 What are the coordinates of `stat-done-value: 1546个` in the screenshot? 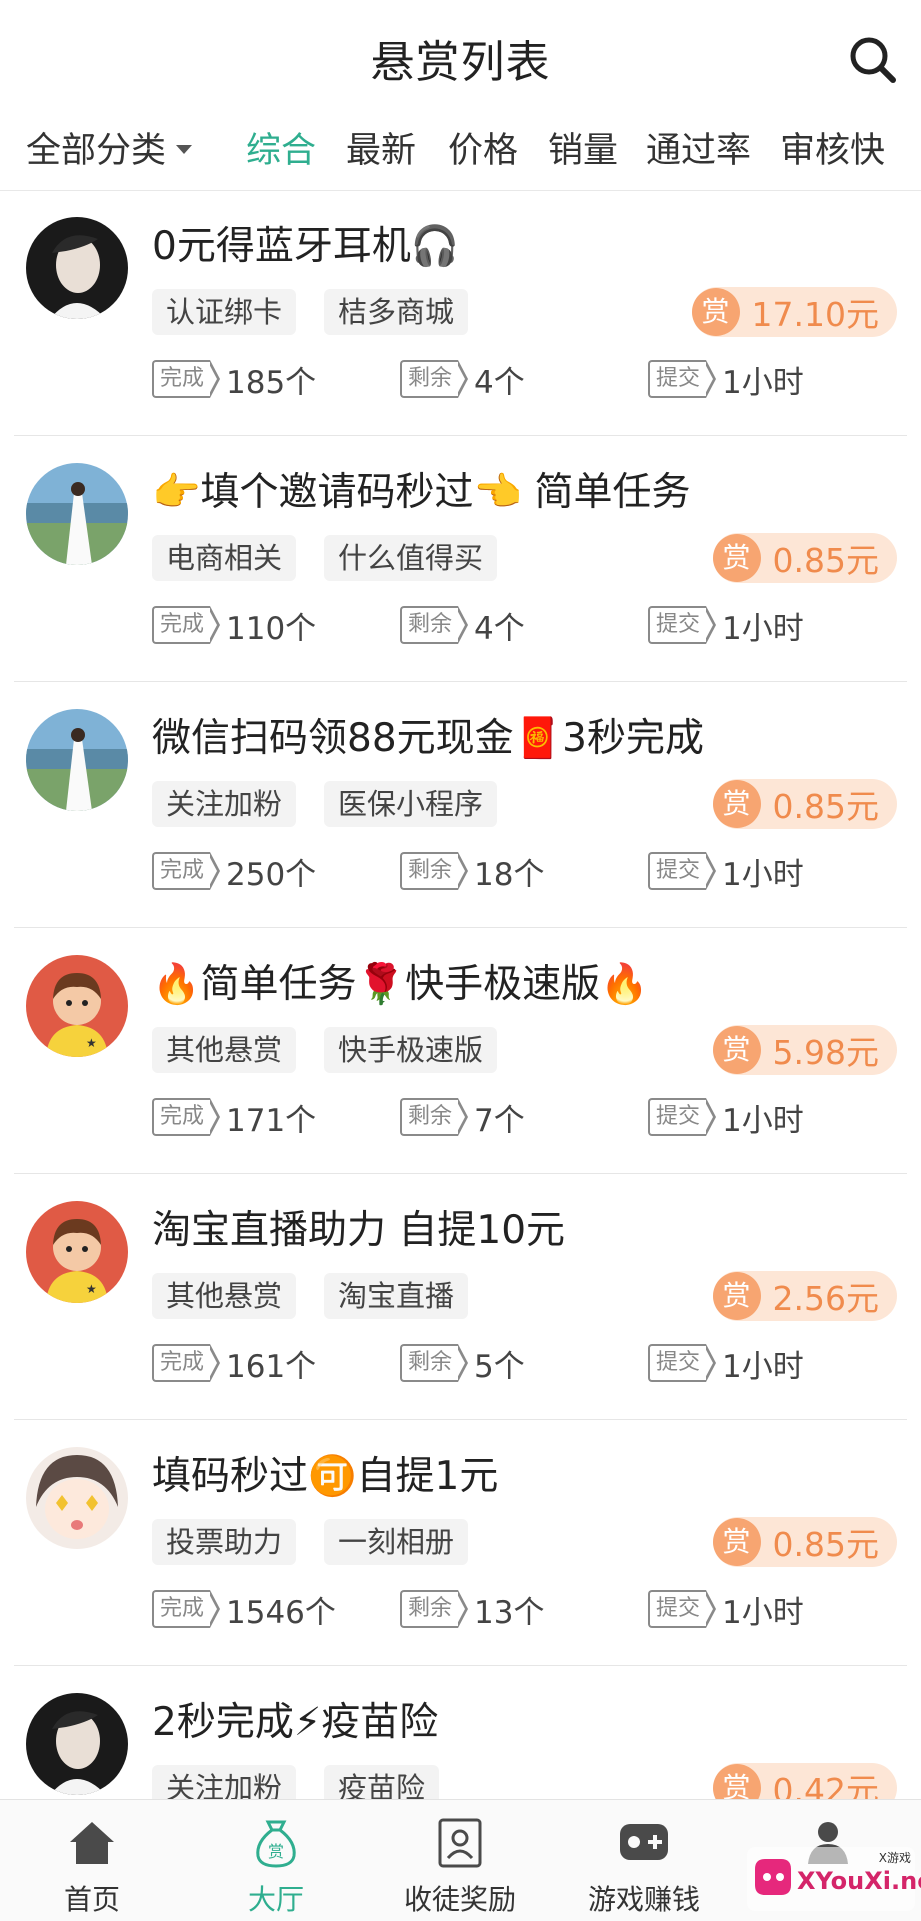 It's located at (281, 1612).